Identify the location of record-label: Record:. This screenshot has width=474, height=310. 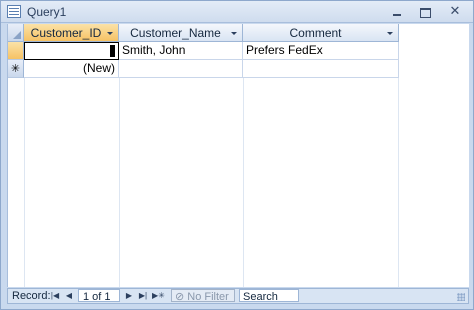
(31, 296).